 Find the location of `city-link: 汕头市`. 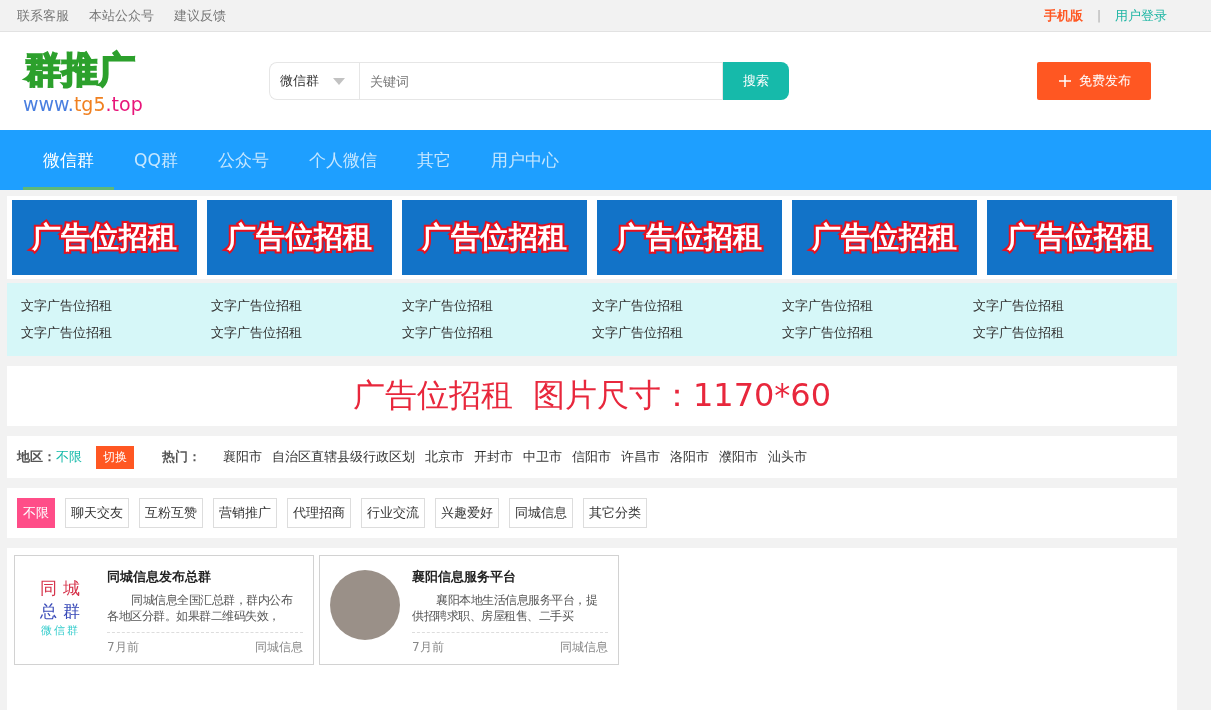

city-link: 汕头市 is located at coordinates (787, 457).